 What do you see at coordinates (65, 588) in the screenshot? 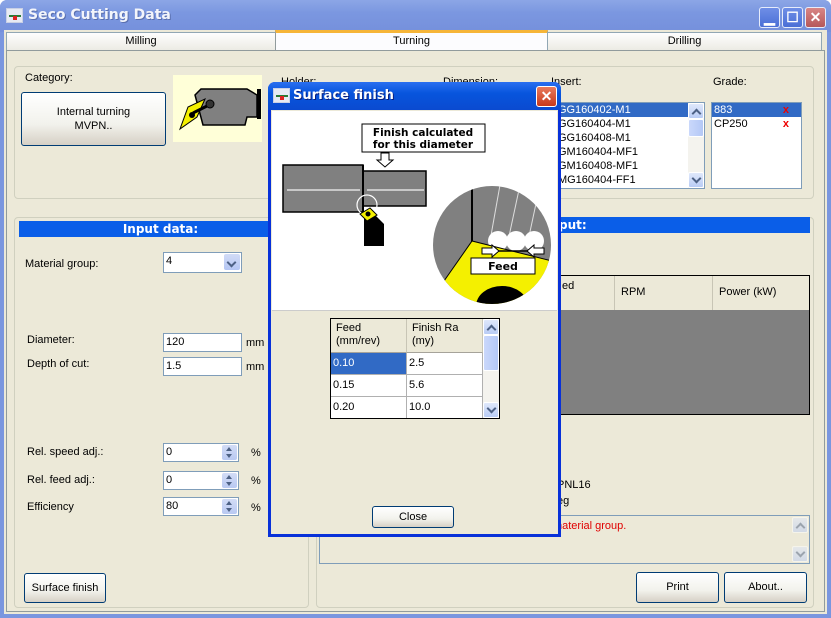
I see `surface-finish-button: Surface finish` at bounding box center [65, 588].